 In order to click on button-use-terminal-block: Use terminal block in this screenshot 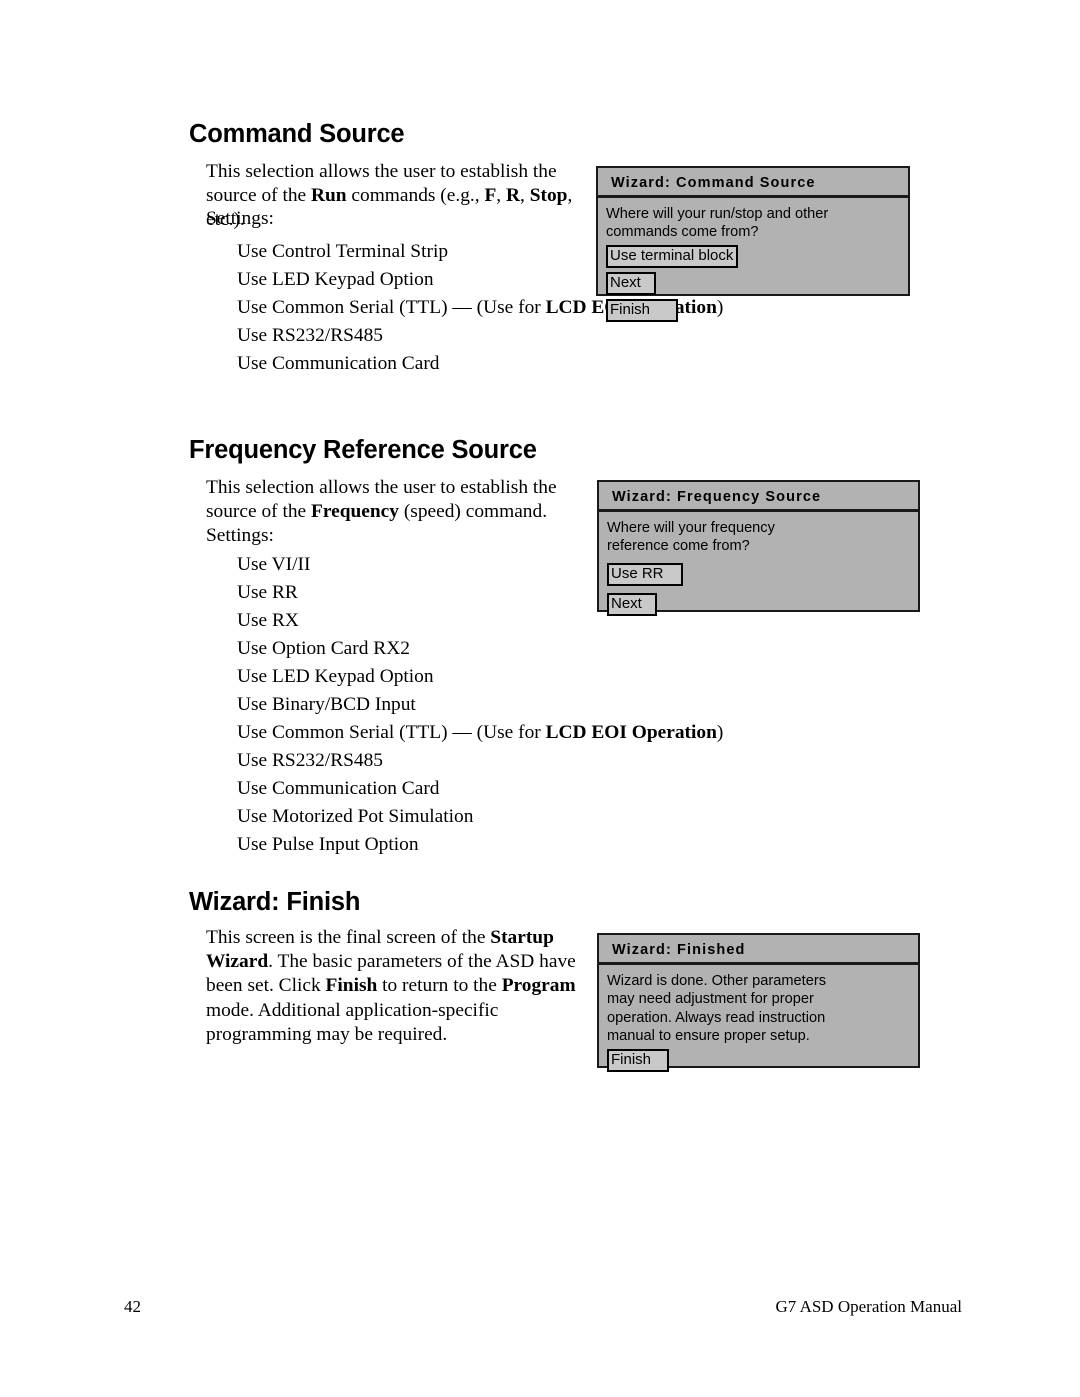, I will do `click(672, 256)`.